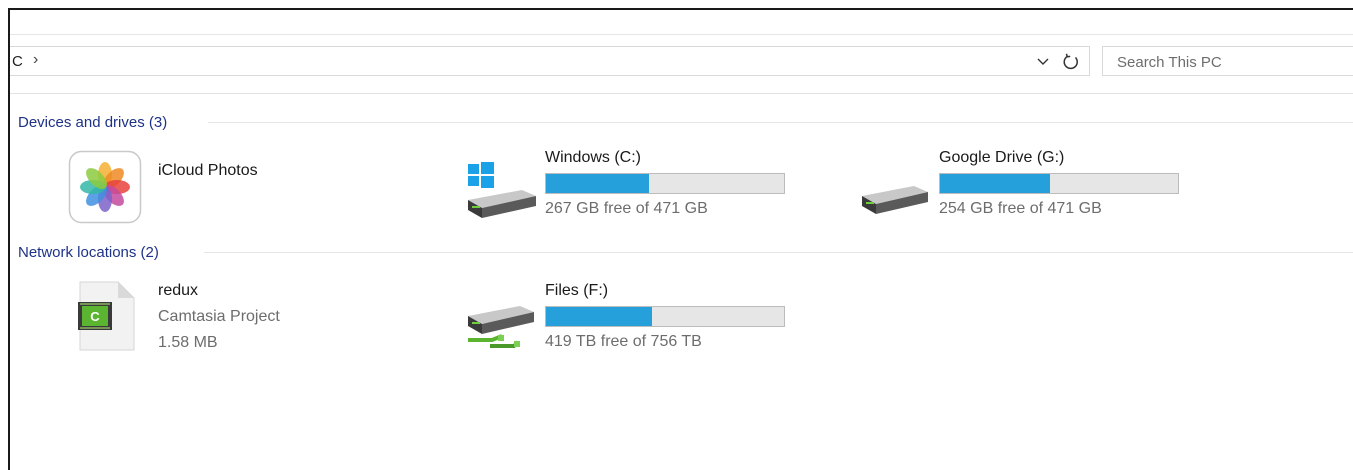 This screenshot has height=470, width=1353. Describe the element at coordinates (231, 186) in the screenshot. I see `item-icloud-photos: iCloud Photos` at that location.